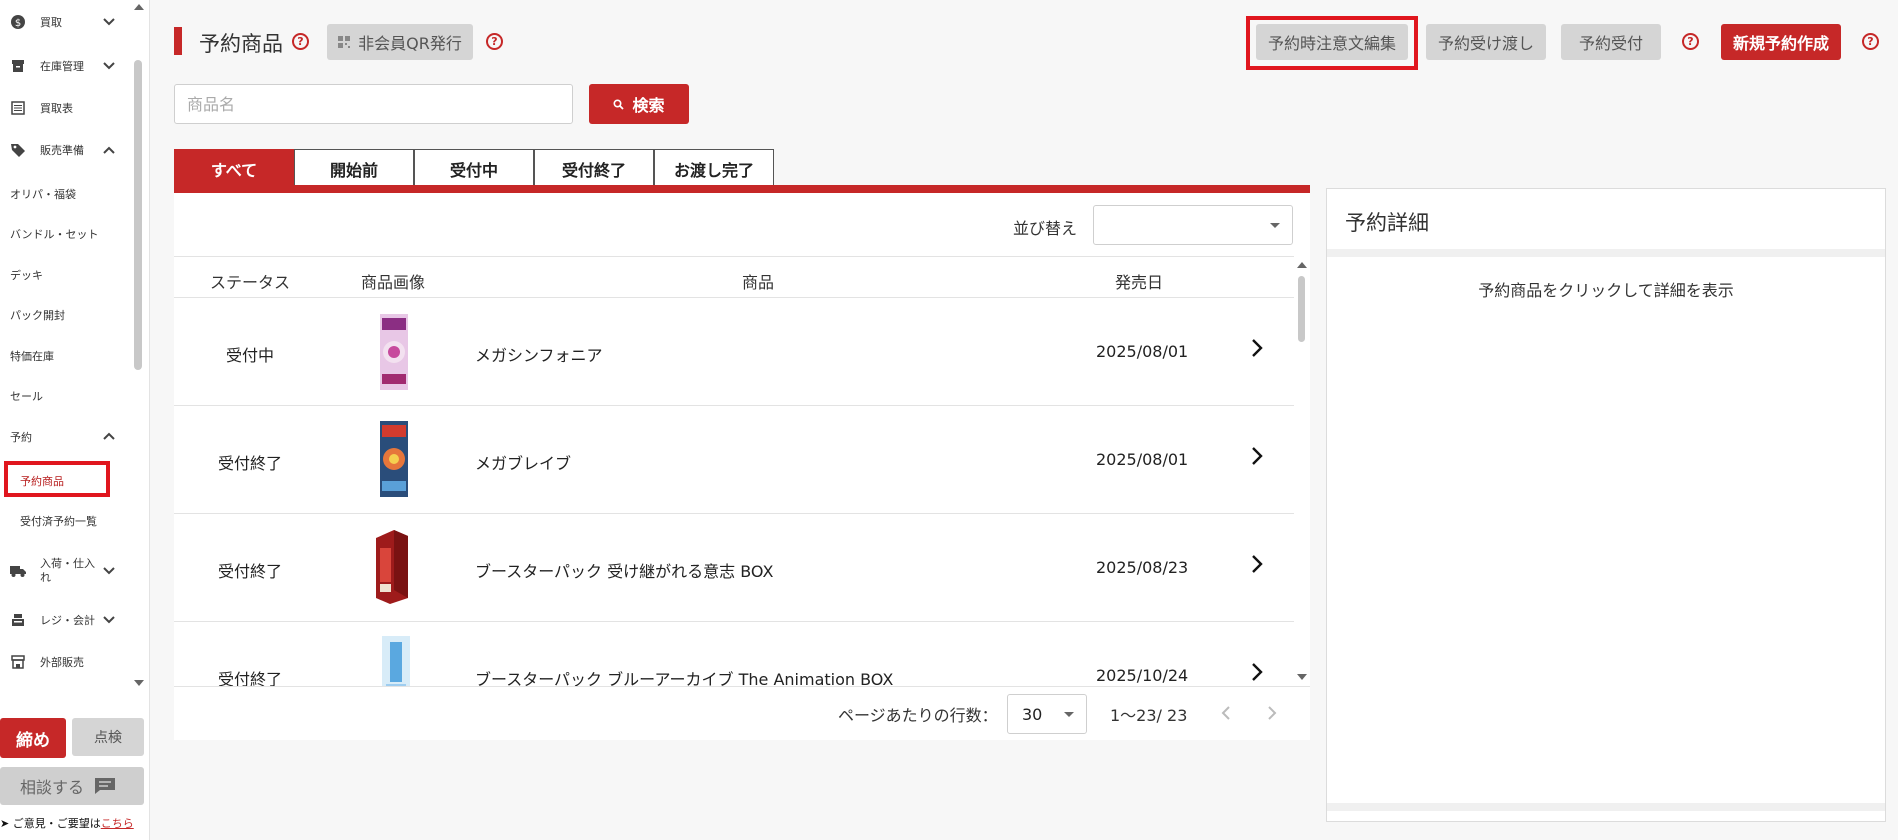 The height and width of the screenshot is (840, 1898). Describe the element at coordinates (734, 277) in the screenshot. I see `table-header: ステータス 商品画像 商品 発売日` at that location.